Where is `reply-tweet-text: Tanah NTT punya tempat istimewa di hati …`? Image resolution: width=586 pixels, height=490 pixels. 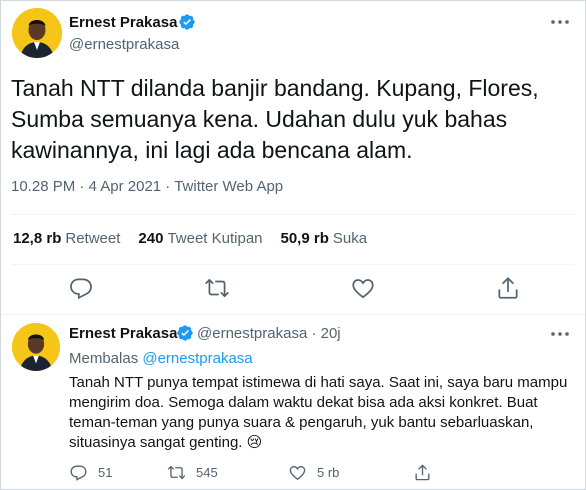
reply-tweet-text: Tanah NTT punya tempat istimewa di hati … is located at coordinates (318, 412).